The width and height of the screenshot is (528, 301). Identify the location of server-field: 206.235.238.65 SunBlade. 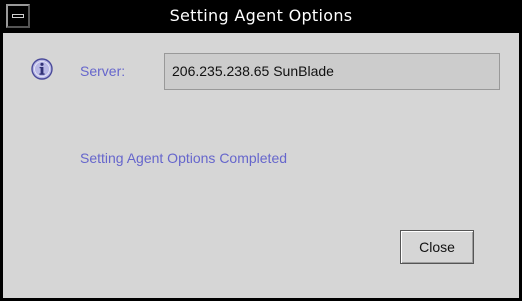
(332, 71).